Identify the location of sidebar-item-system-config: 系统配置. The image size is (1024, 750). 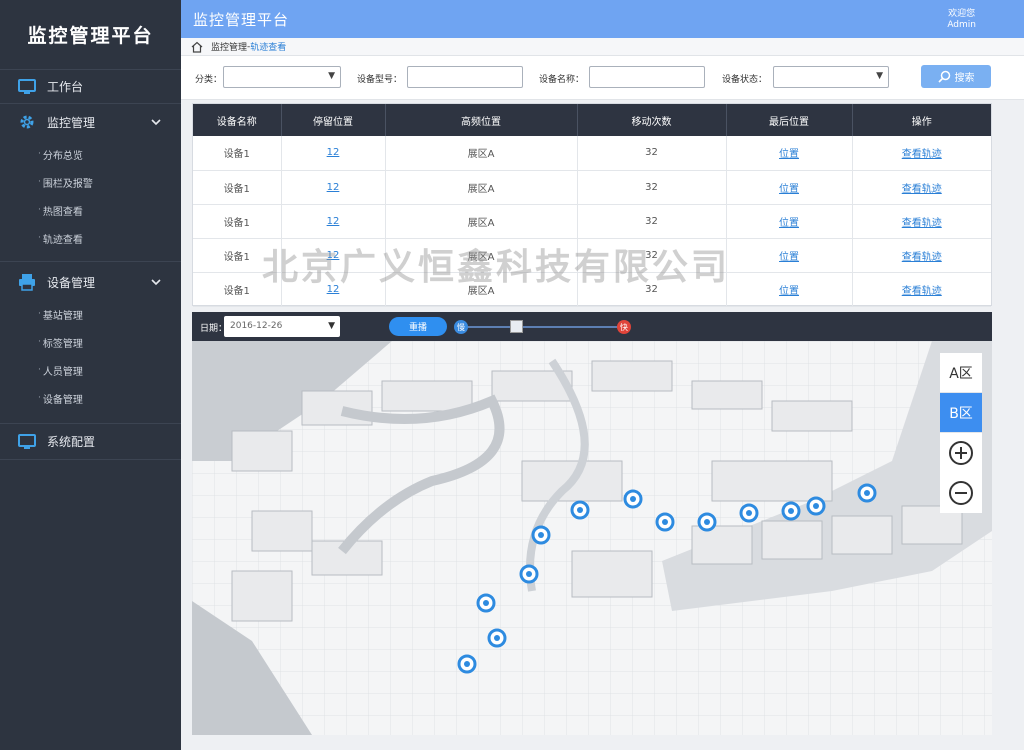
(90, 442).